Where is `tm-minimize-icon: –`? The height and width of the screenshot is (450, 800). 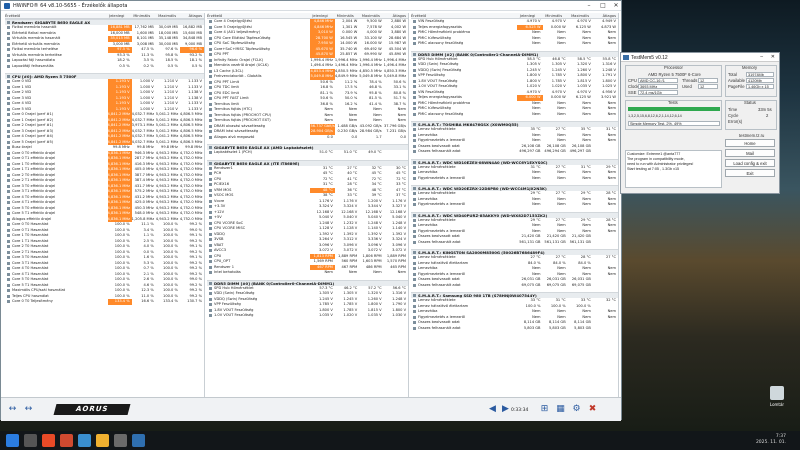
tm-minimize-icon: – is located at coordinates (761, 57).